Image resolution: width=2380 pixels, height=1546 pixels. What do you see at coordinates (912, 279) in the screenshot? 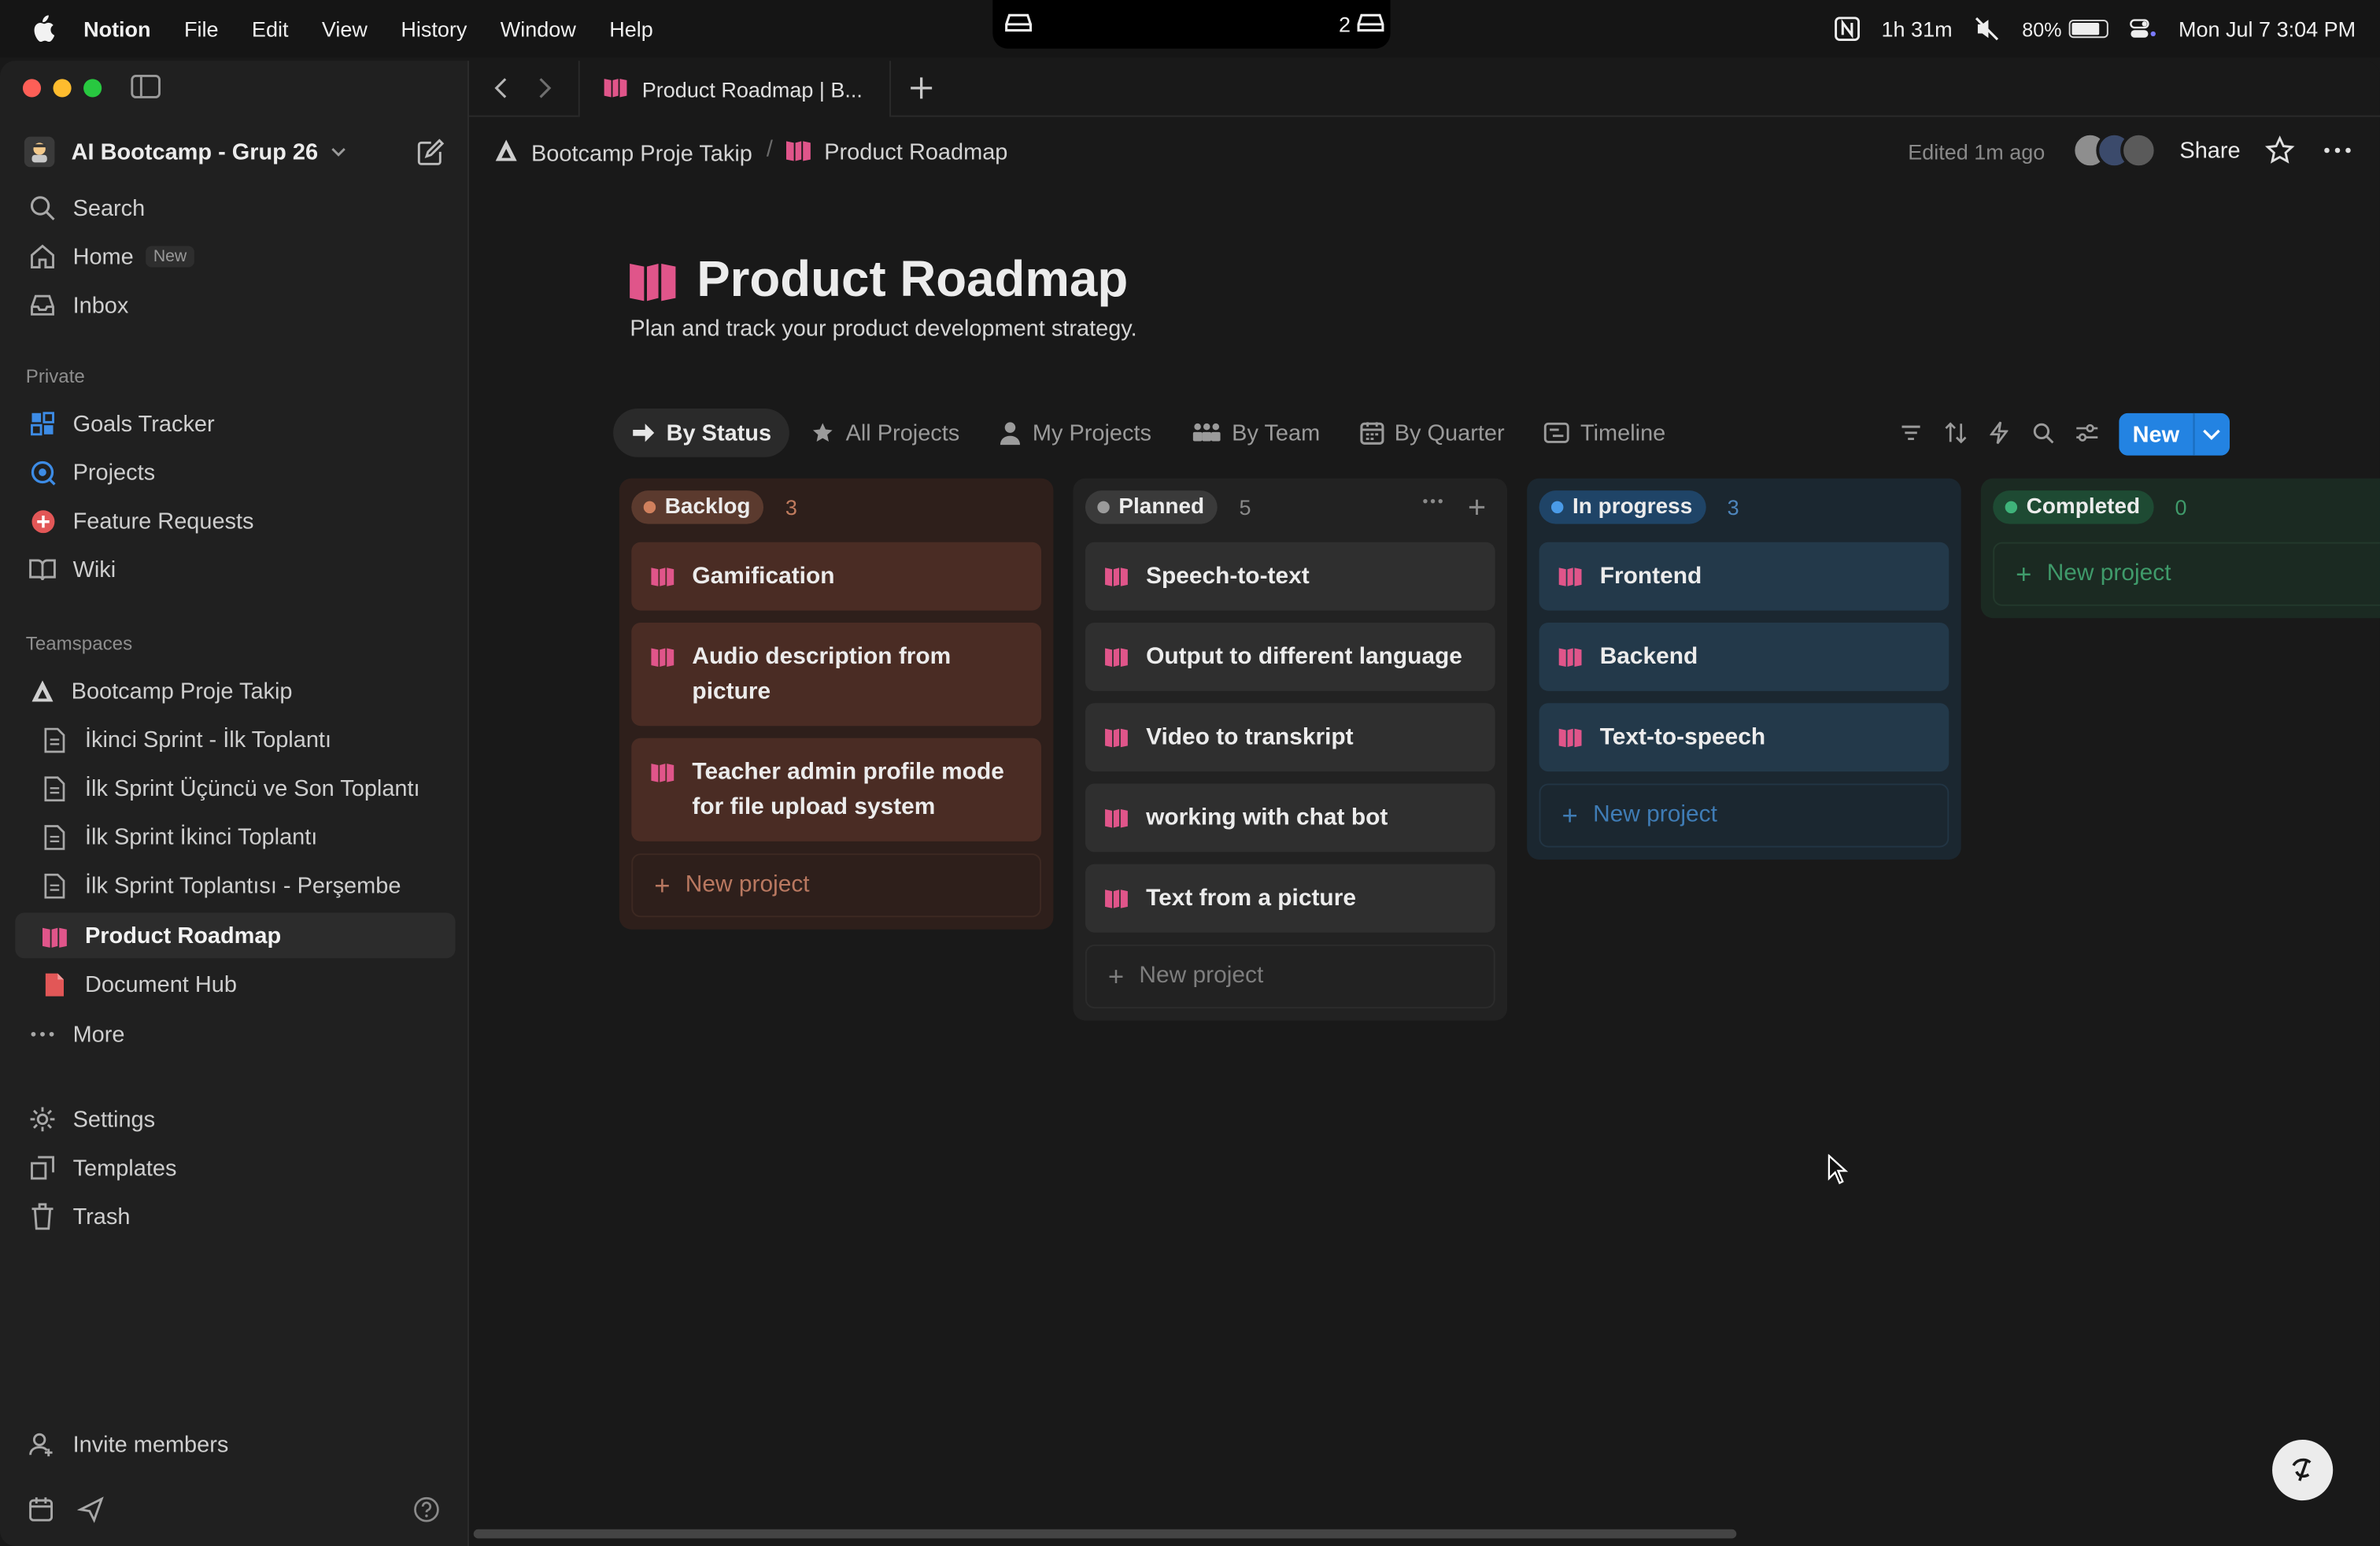
I see `page-title: Product Roadmap` at bounding box center [912, 279].